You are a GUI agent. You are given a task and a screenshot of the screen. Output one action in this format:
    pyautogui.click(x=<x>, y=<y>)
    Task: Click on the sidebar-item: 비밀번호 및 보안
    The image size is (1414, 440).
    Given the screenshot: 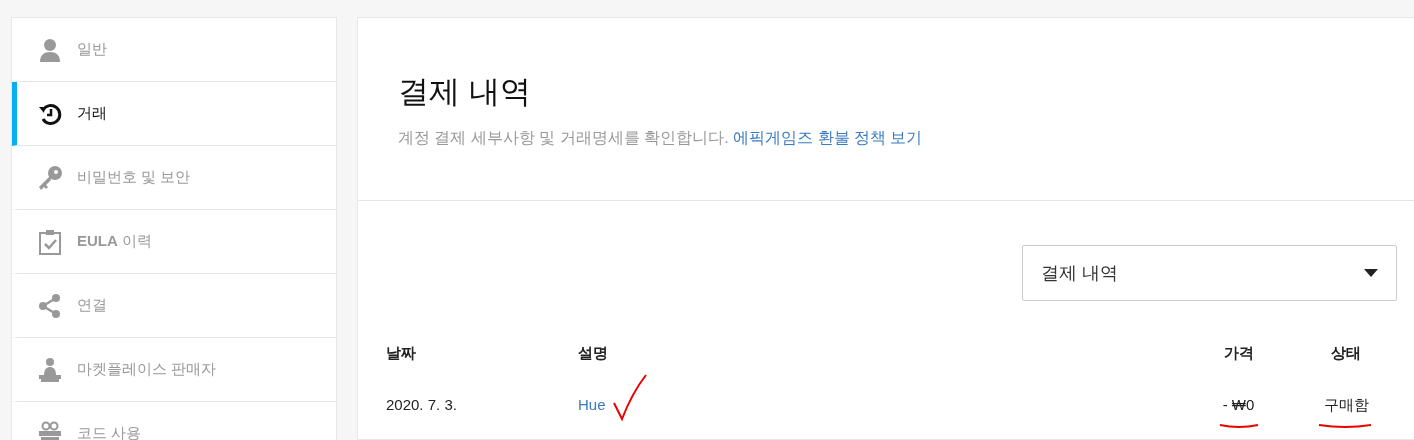 What is the action you would take?
    pyautogui.click(x=174, y=178)
    